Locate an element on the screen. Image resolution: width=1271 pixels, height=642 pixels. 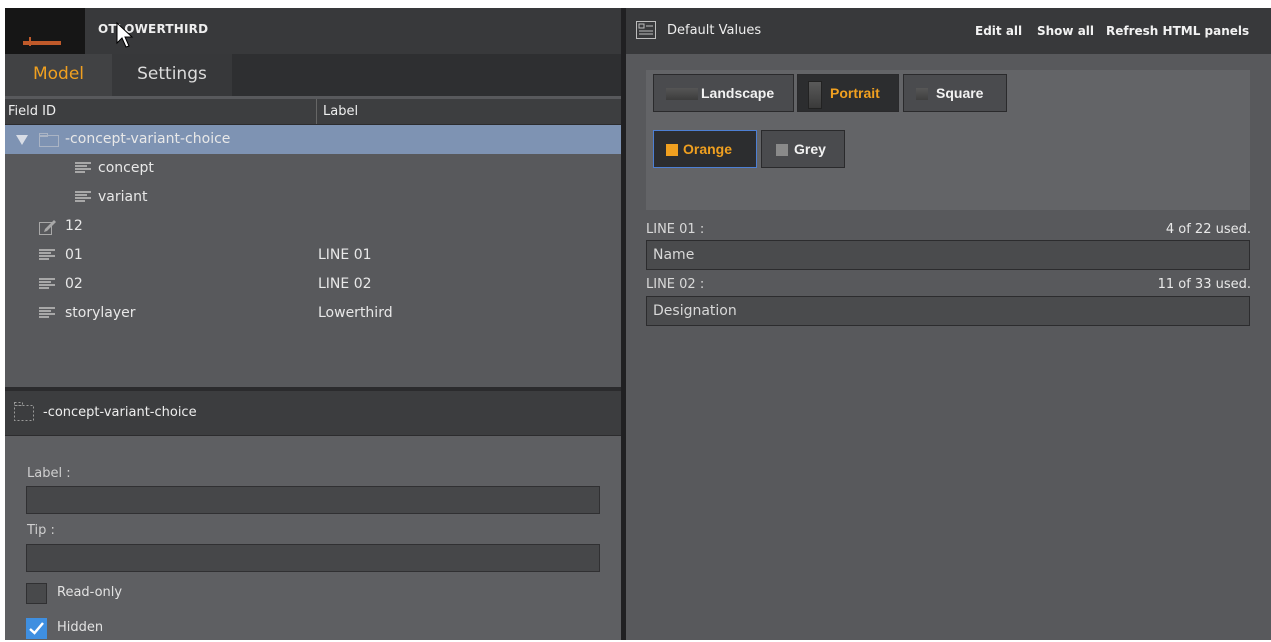
label-caption: Label : is located at coordinates (49, 473).